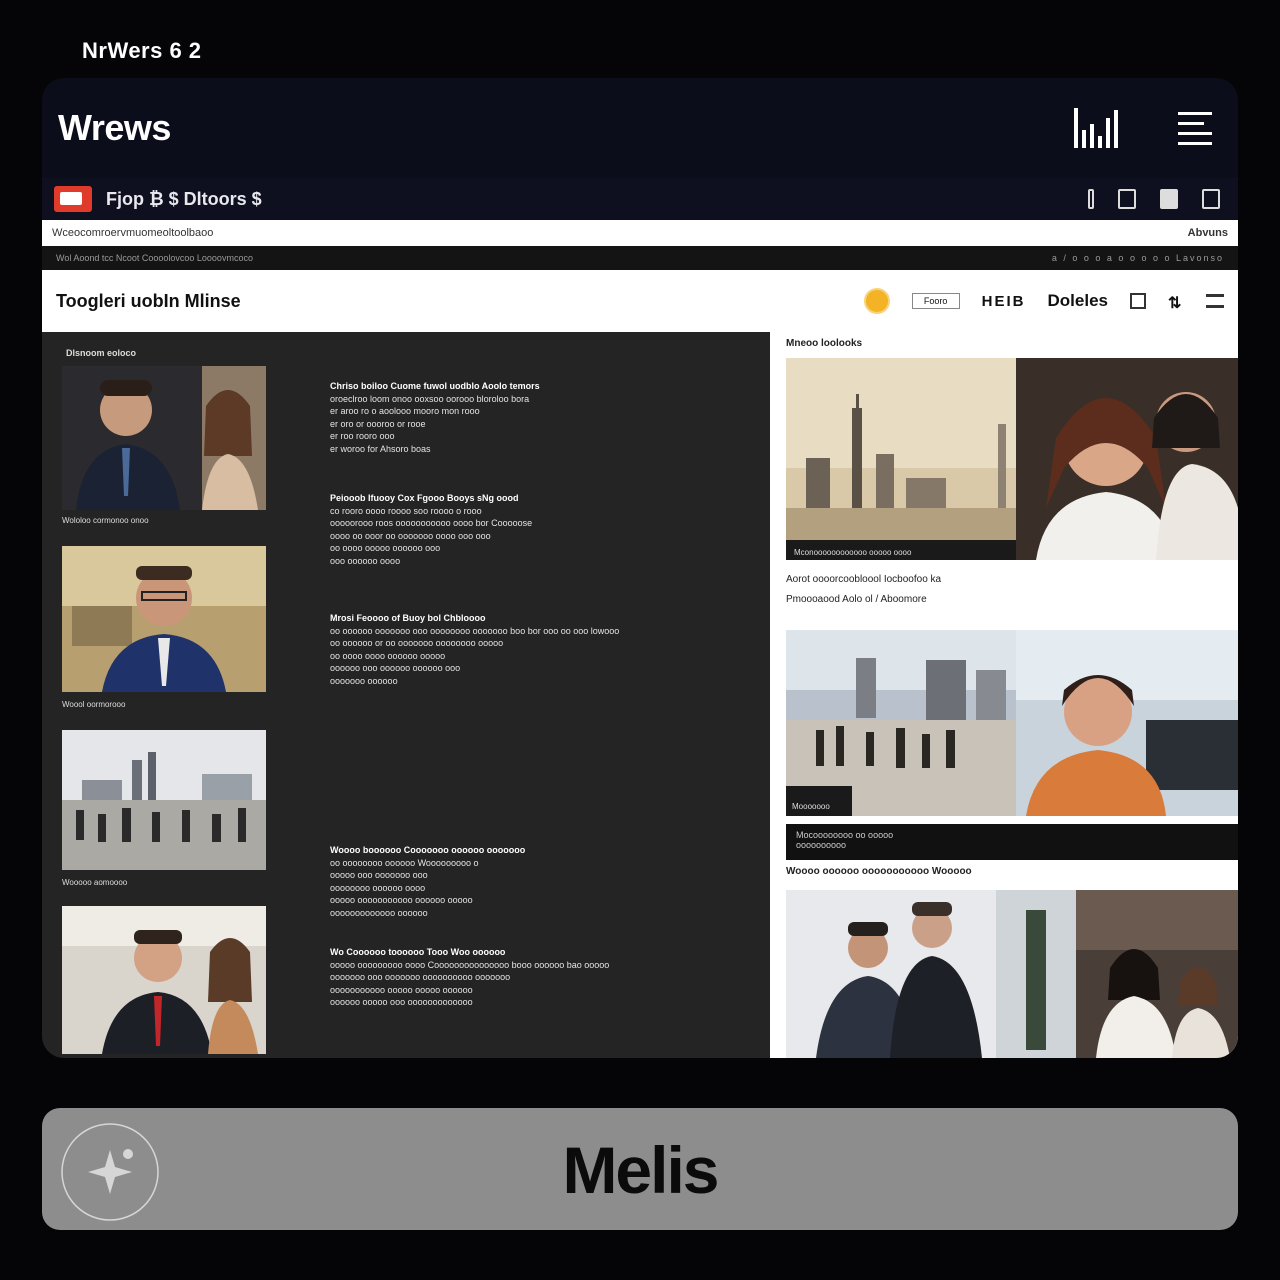 This screenshot has height=1280, width=1280. What do you see at coordinates (935, 301) in the screenshot?
I see `page-search-field: Fooro` at bounding box center [935, 301].